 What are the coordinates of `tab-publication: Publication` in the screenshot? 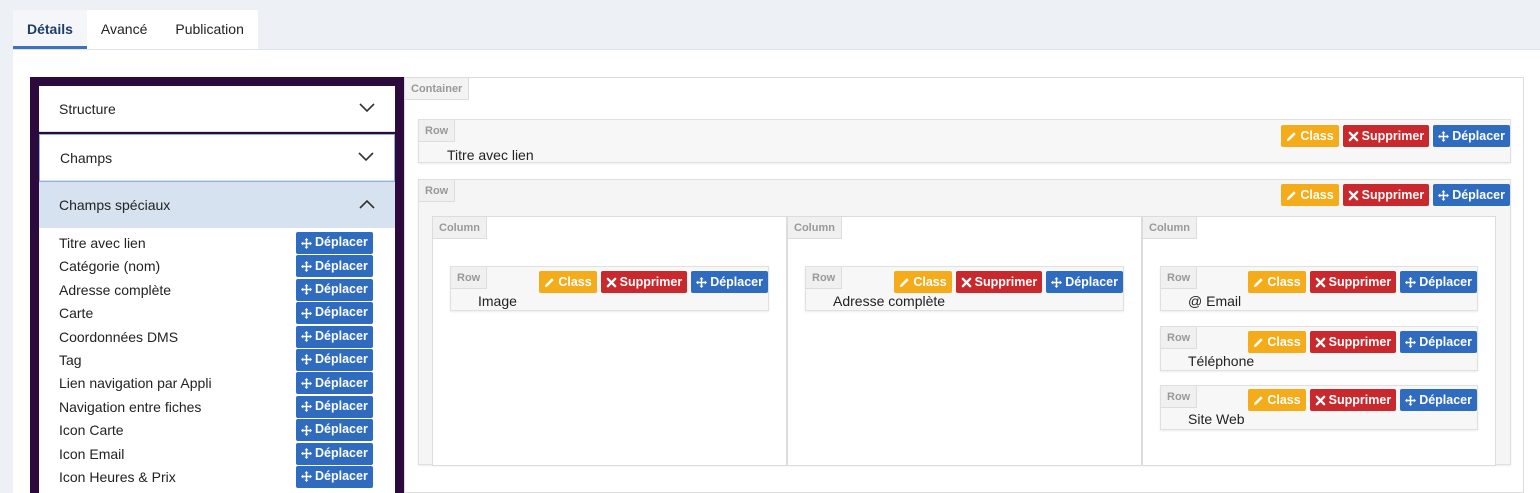 It's located at (209, 29).